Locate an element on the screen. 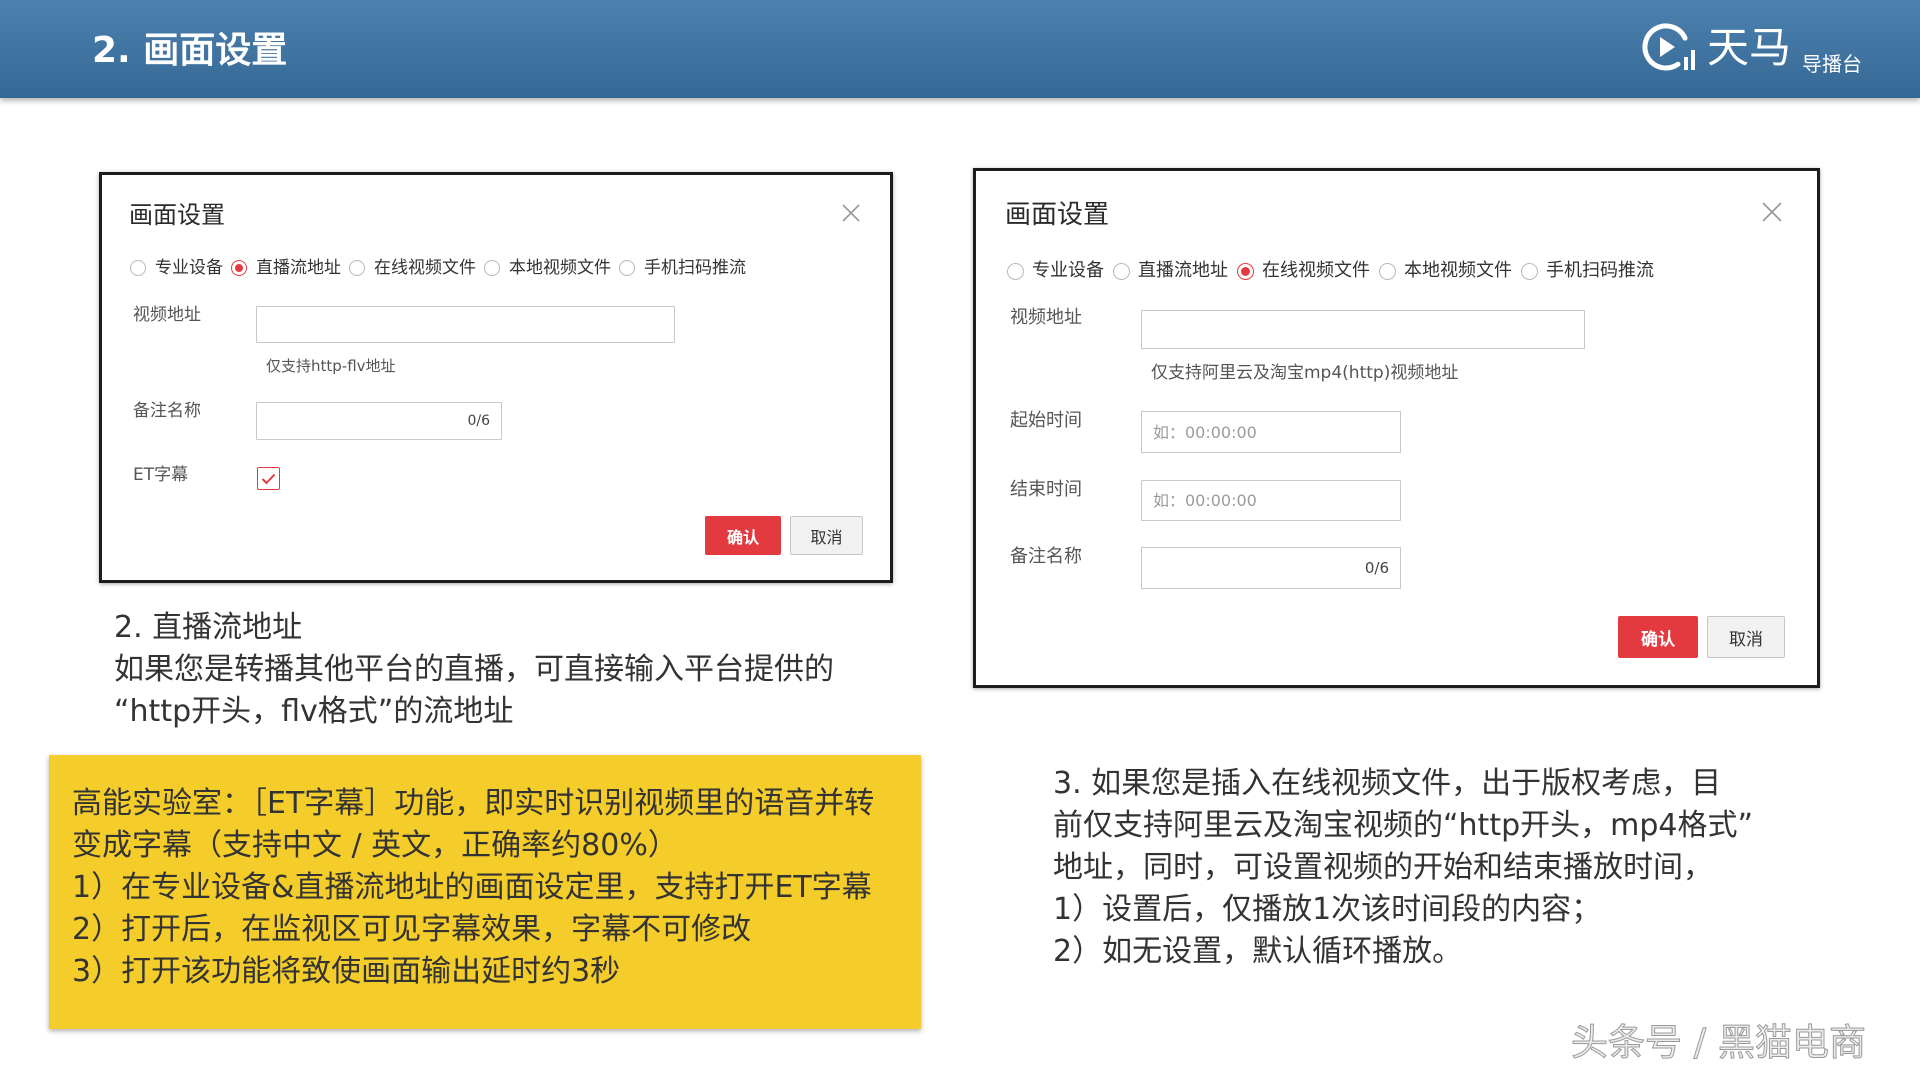 Image resolution: width=1920 pixels, height=1080 pixels. video-url-hint: 仅支持阿里云及淘宝mp4(http)视频地址 is located at coordinates (1305, 373).